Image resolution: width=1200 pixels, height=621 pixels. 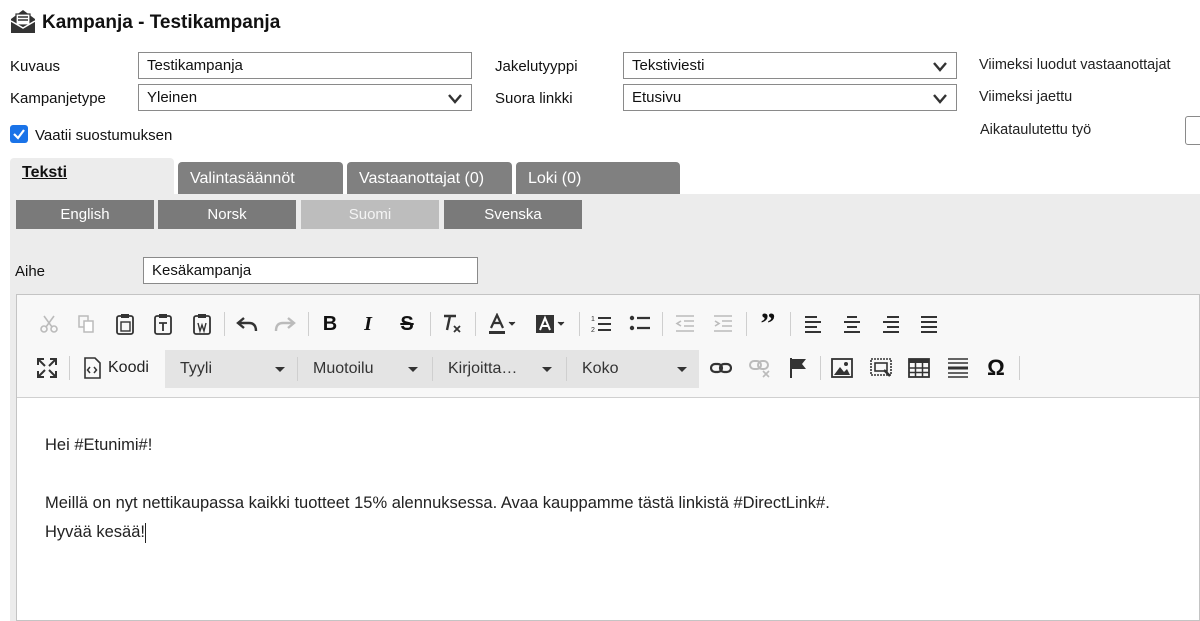 I want to click on subject-input: Kesäkampanja, so click(x=310, y=270).